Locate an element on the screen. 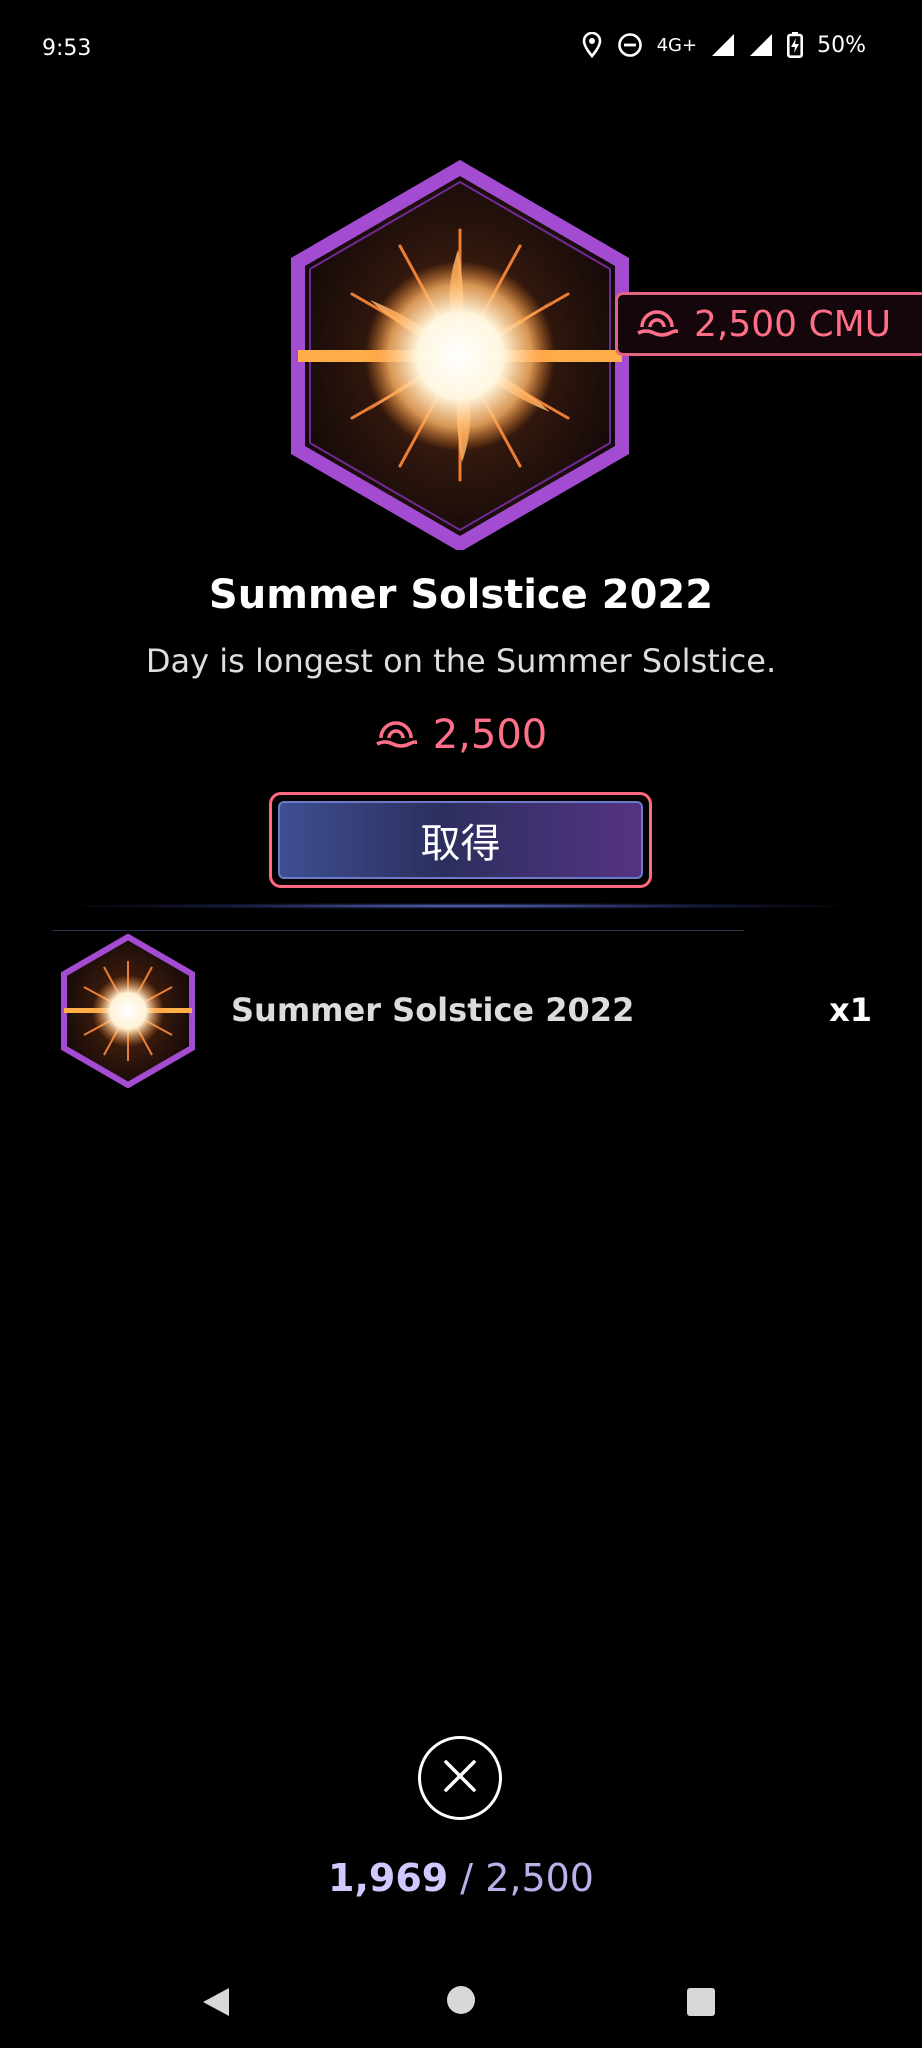 Image resolution: width=922 pixels, height=2048 pixels. reward-description: Day is longest on the Summer Solstice. is located at coordinates (461, 661).